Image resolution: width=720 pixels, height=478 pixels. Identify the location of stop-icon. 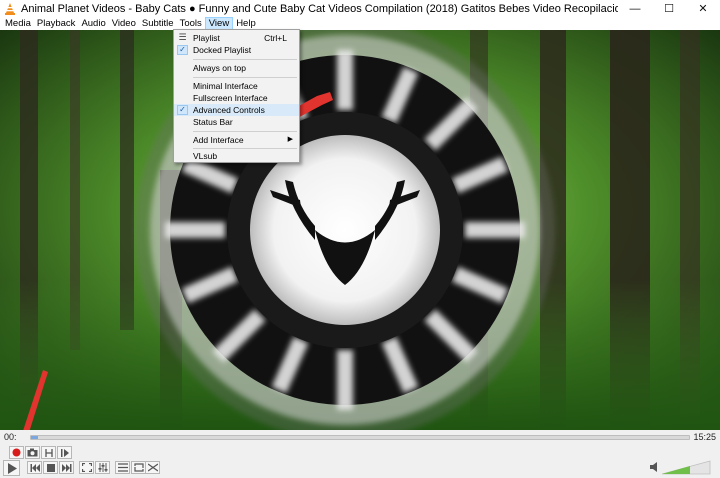
(50, 467).